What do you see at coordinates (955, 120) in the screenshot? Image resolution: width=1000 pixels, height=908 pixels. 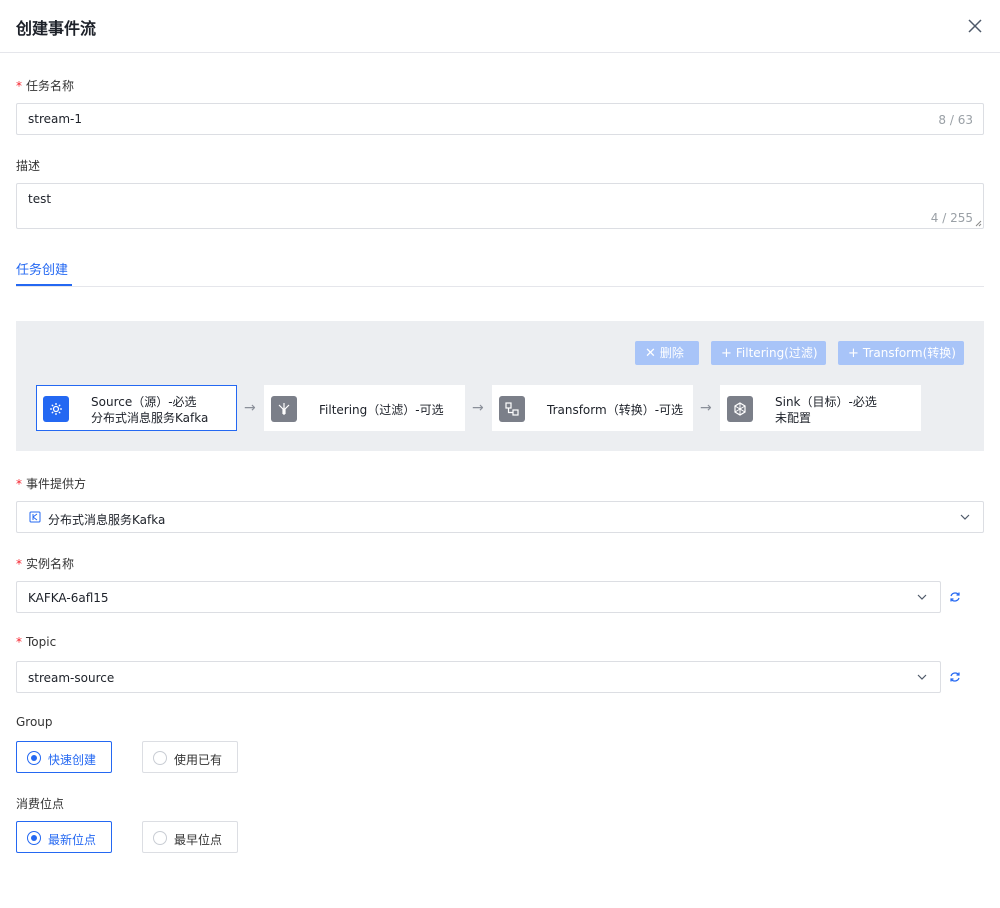 I see `task-name-counter: 8 / 63` at bounding box center [955, 120].